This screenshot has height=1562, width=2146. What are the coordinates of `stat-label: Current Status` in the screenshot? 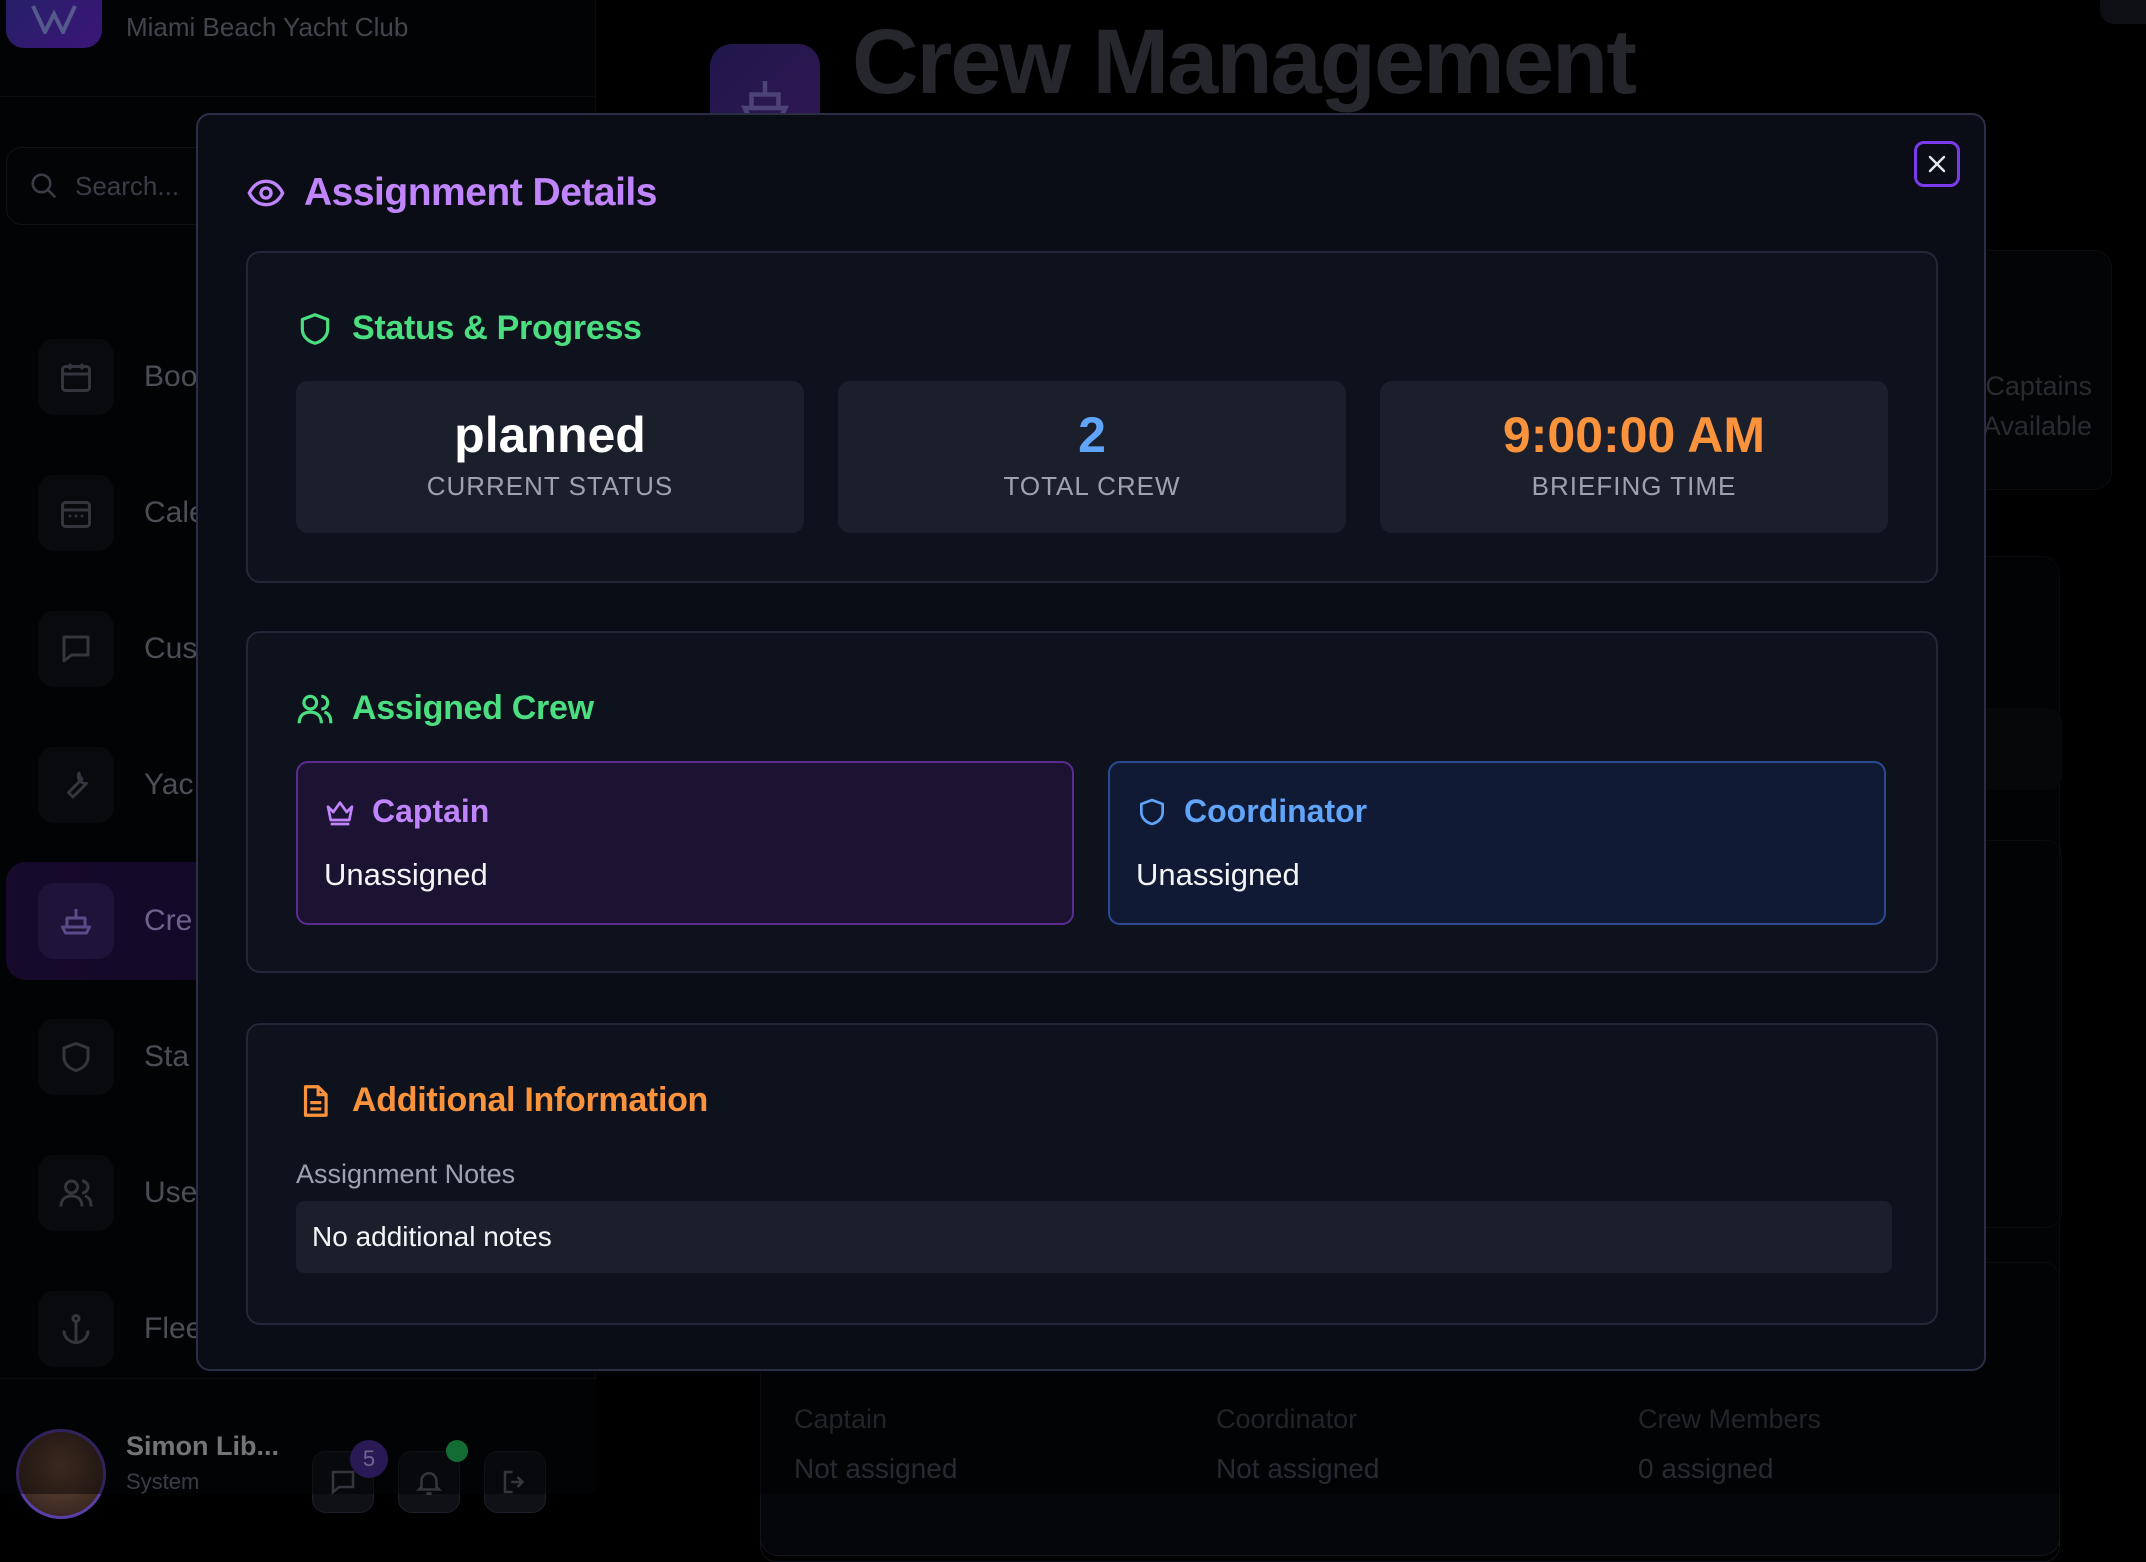 It's located at (550, 486).